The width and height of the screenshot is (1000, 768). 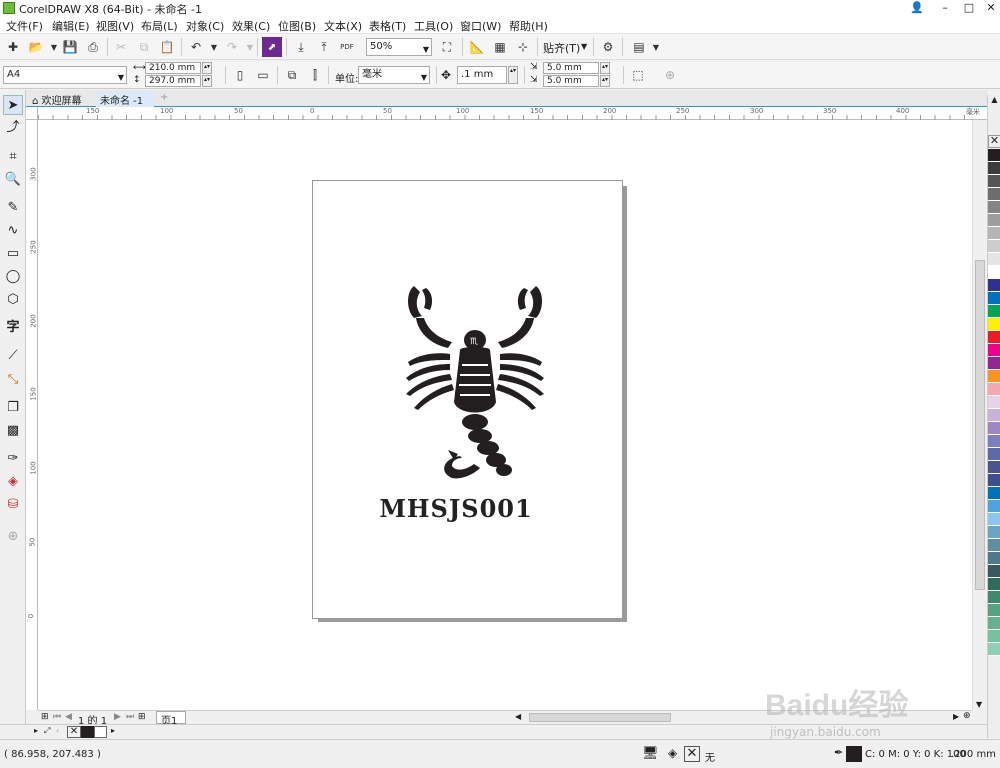 I want to click on menu-view: 视图(V), so click(x=115, y=26).